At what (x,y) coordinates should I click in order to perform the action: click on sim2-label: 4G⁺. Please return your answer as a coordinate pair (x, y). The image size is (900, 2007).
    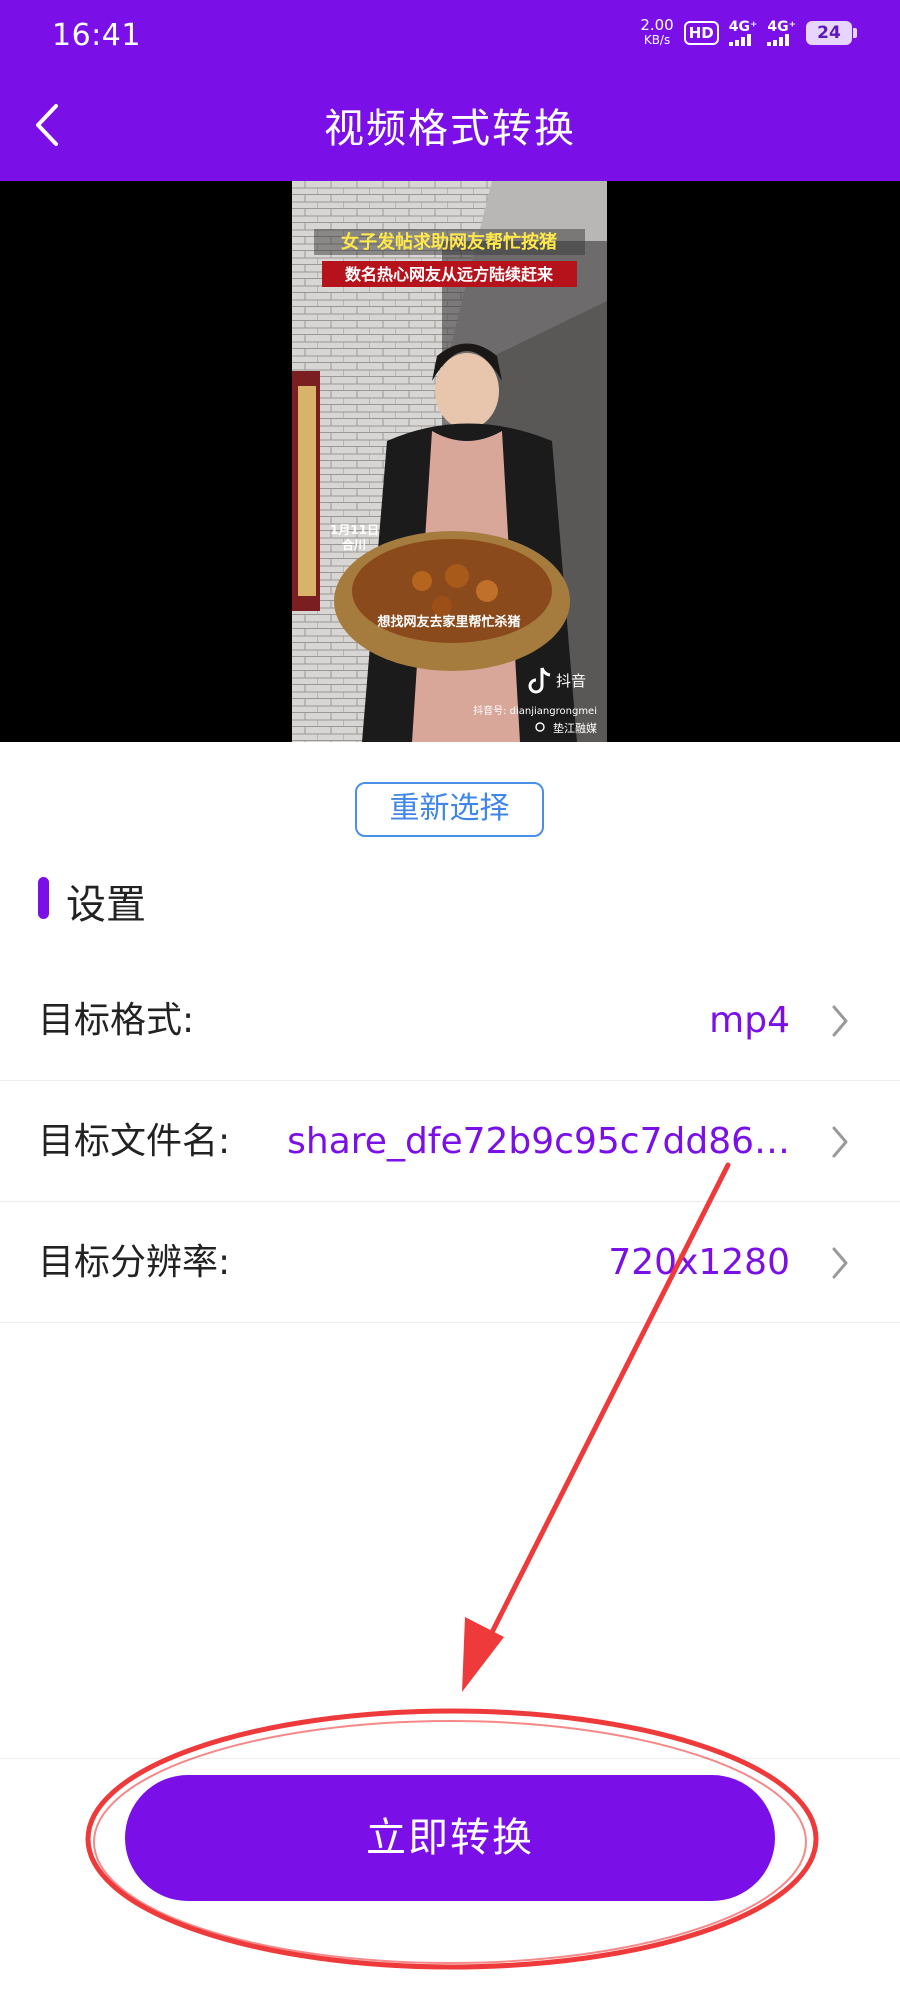
    Looking at the image, I should click on (781, 27).